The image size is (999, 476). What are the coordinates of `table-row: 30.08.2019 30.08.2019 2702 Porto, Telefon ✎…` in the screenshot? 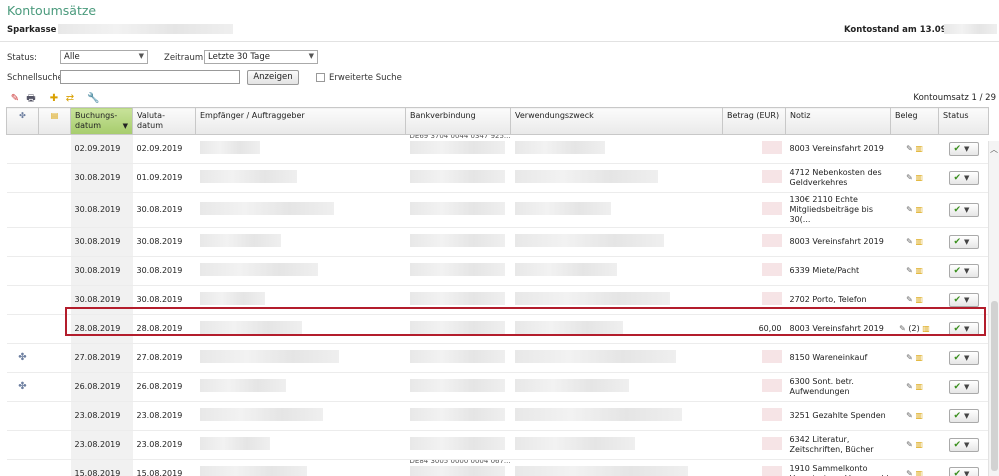 It's located at (497, 300).